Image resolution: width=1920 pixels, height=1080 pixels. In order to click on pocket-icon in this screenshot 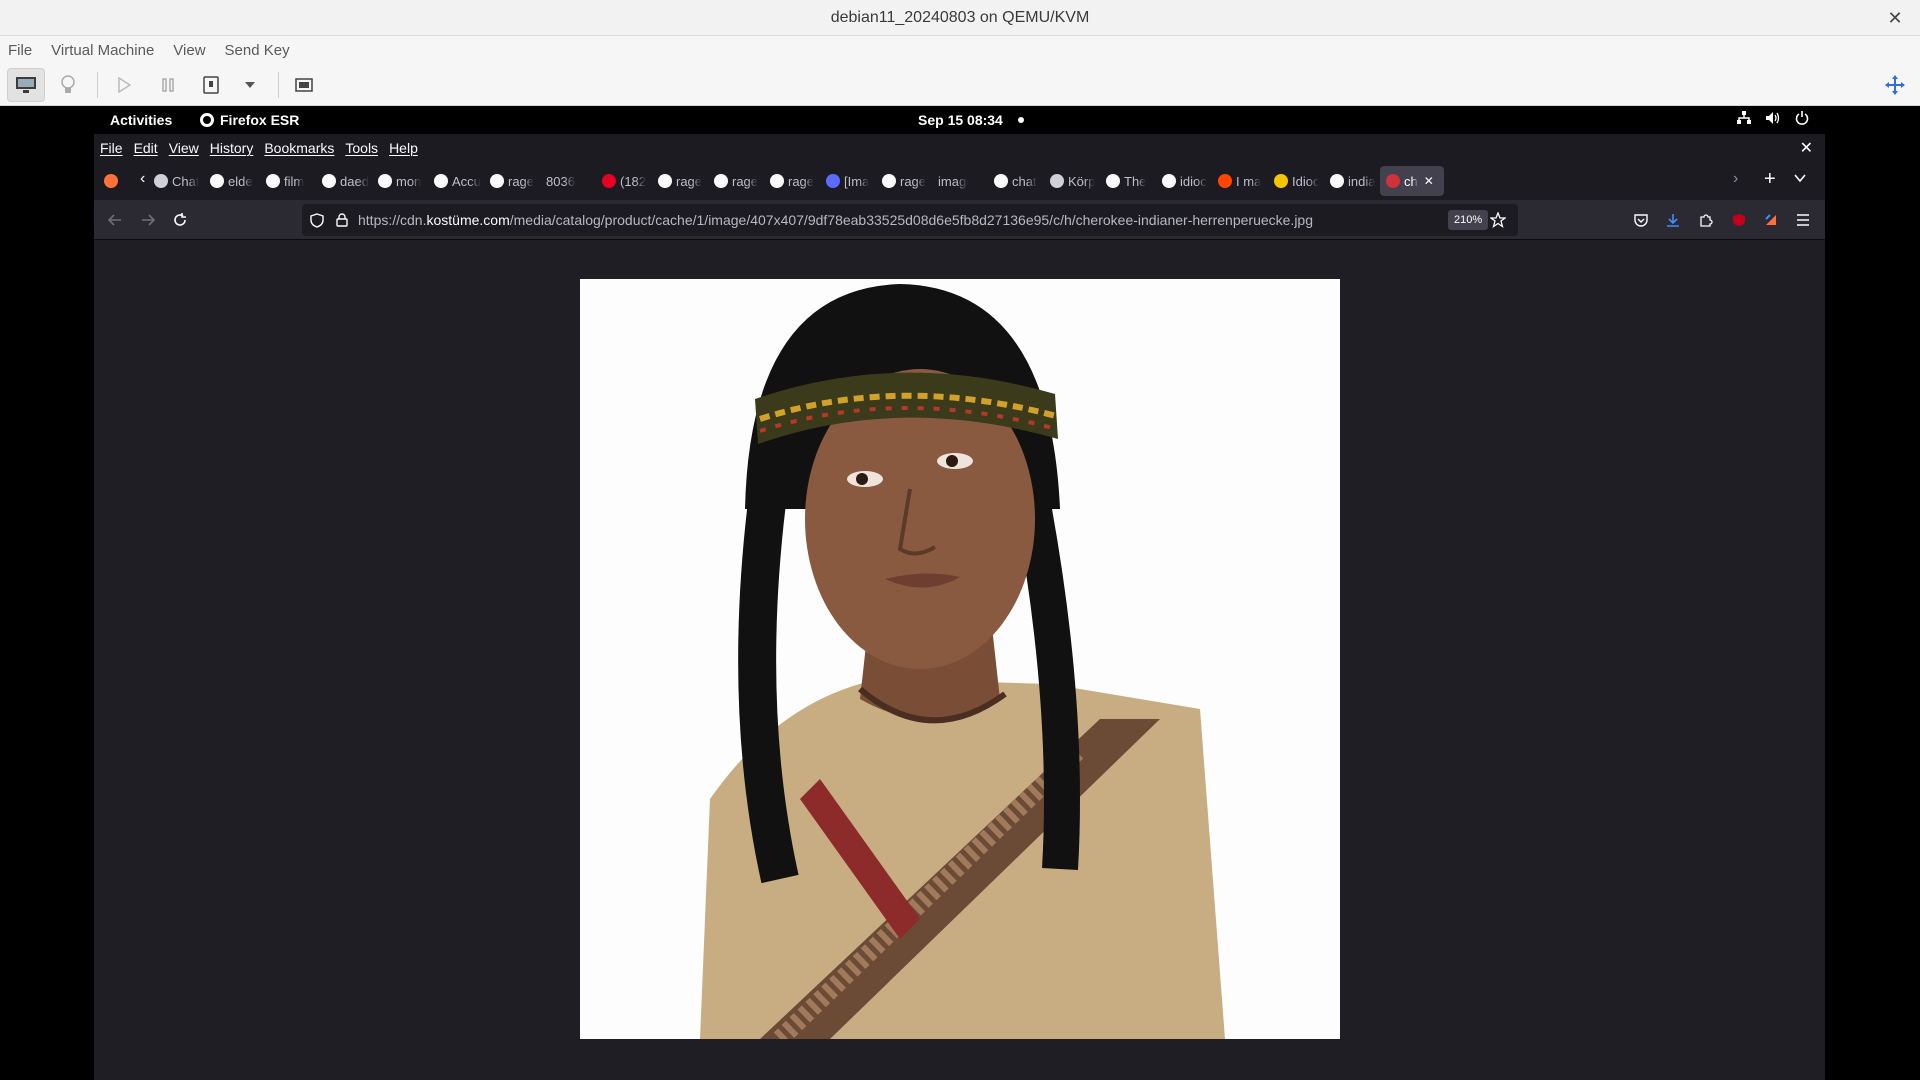, I will do `click(1641, 220)`.